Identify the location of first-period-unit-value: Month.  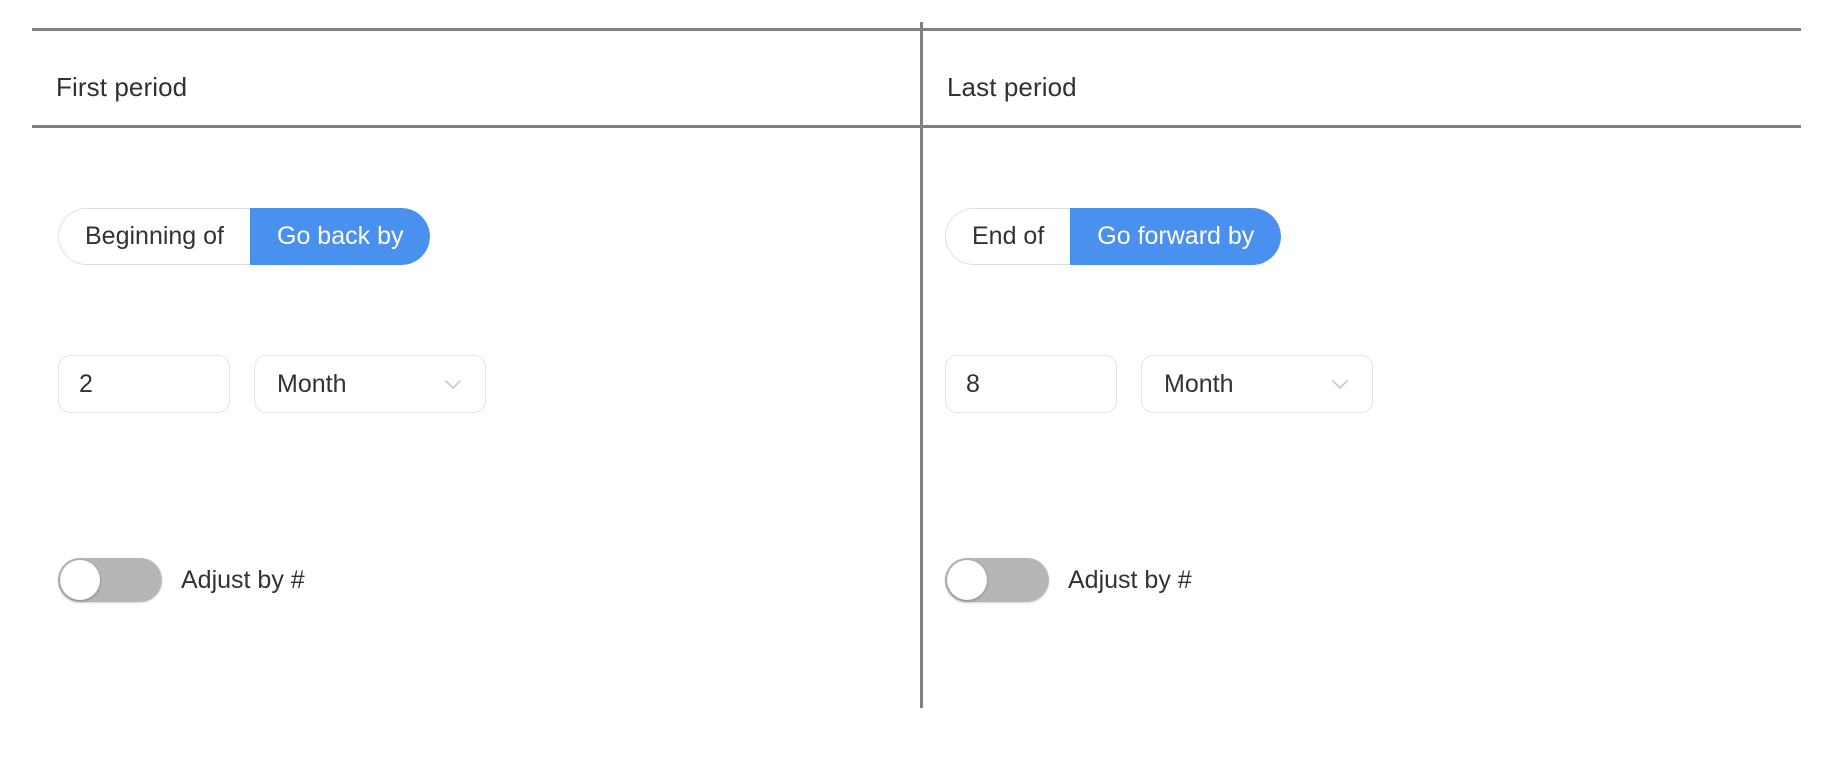
(312, 383).